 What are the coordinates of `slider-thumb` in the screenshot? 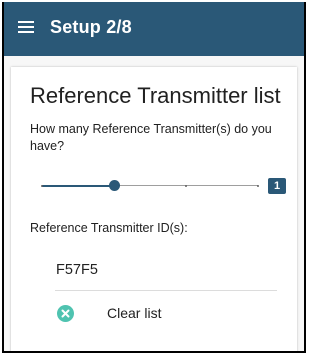 It's located at (114, 185).